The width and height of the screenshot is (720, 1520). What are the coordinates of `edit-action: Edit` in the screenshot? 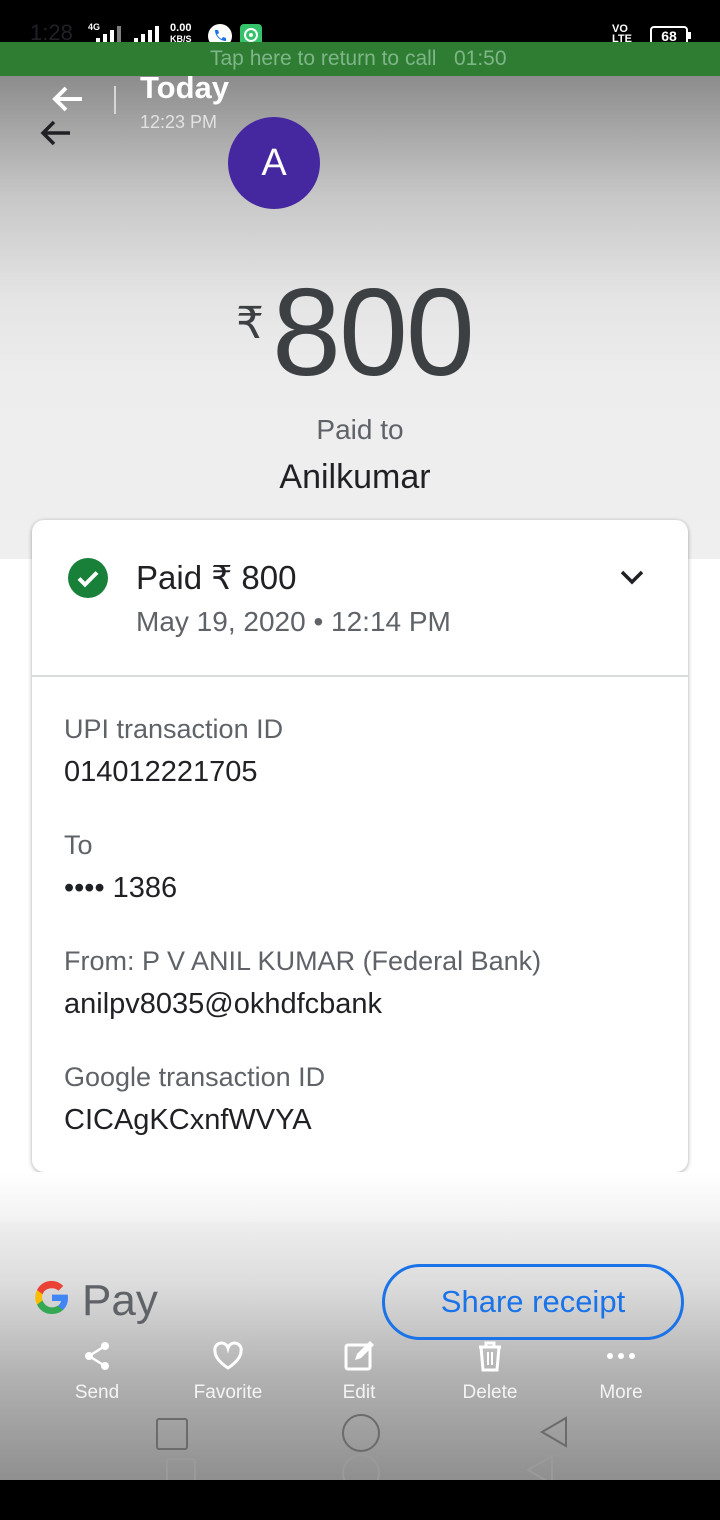 It's located at (359, 1371).